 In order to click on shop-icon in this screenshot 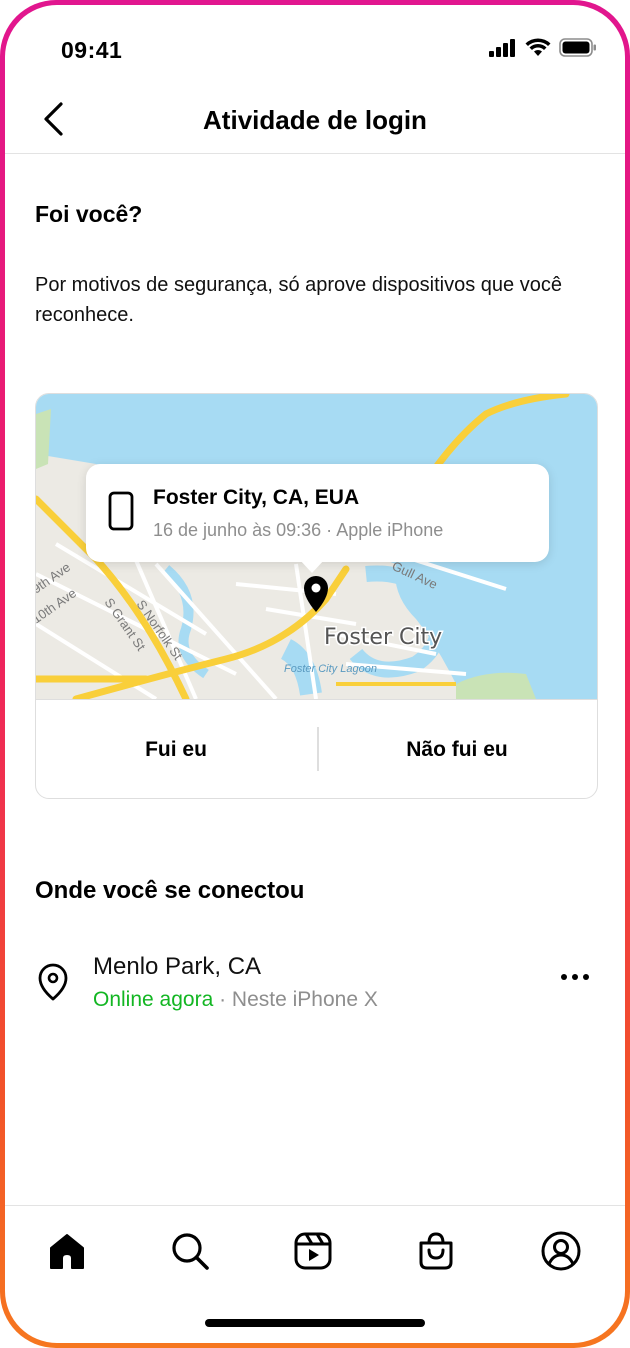, I will do `click(436, 1251)`.